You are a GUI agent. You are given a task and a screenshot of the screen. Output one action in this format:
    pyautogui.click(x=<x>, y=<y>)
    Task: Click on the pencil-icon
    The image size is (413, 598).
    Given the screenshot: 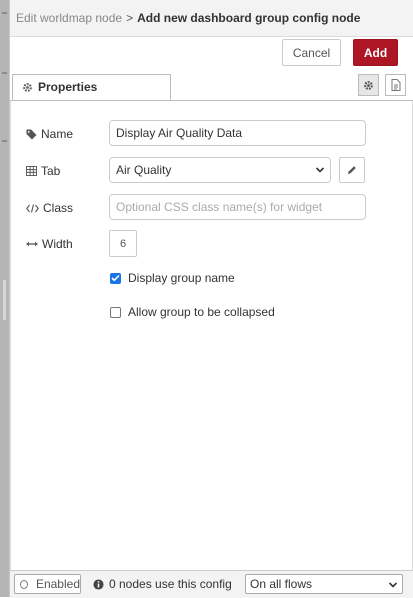 What is the action you would take?
    pyautogui.click(x=352, y=170)
    